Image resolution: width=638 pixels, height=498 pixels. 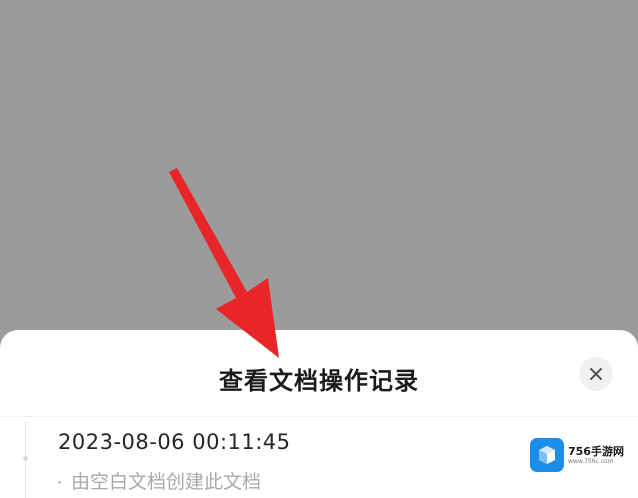 I want to click on watermark-logo, so click(x=547, y=455).